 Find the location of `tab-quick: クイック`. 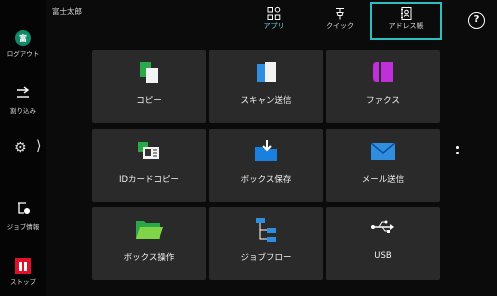

tab-quick: クイック is located at coordinates (340, 21).